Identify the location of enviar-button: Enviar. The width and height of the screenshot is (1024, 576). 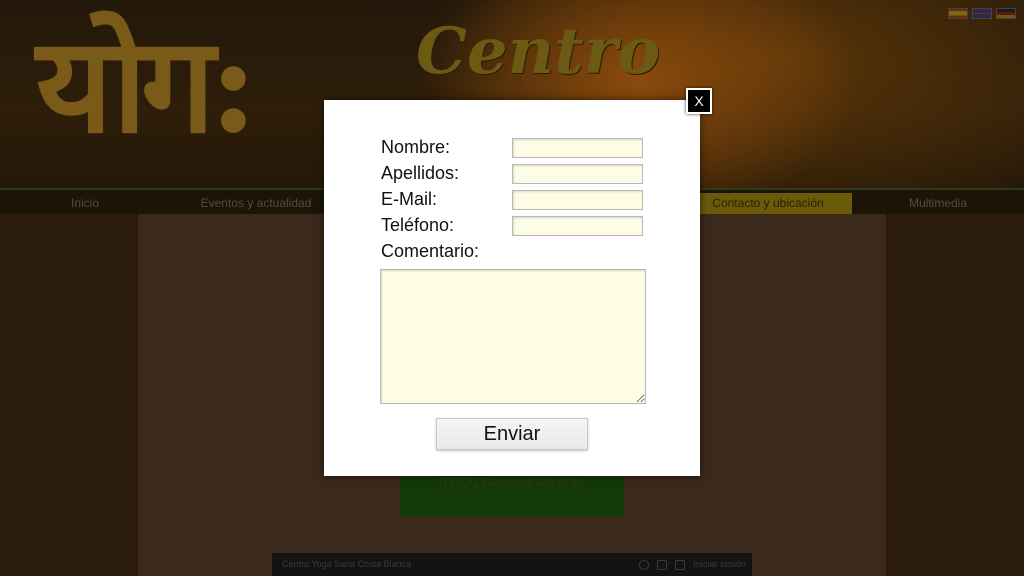
(512, 434).